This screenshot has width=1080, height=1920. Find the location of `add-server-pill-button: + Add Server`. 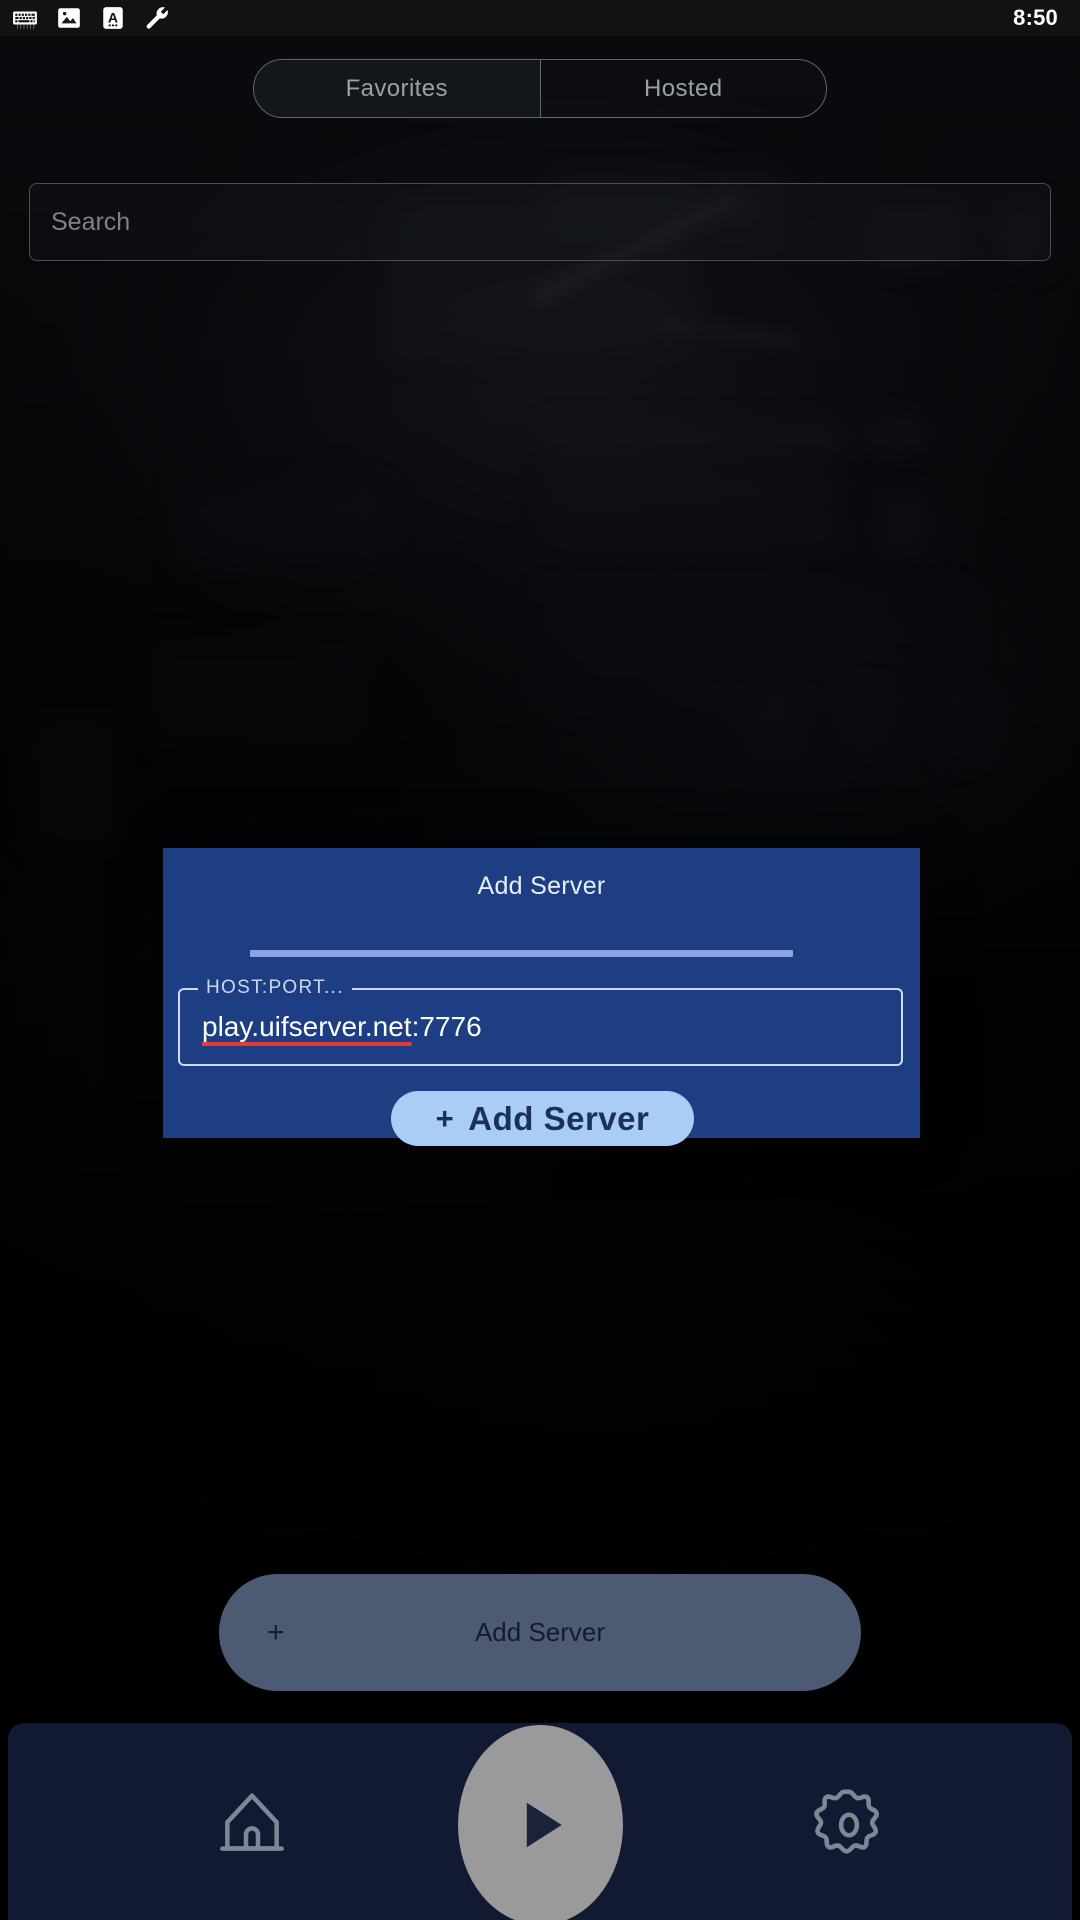

add-server-pill-button: + Add Server is located at coordinates (540, 1632).